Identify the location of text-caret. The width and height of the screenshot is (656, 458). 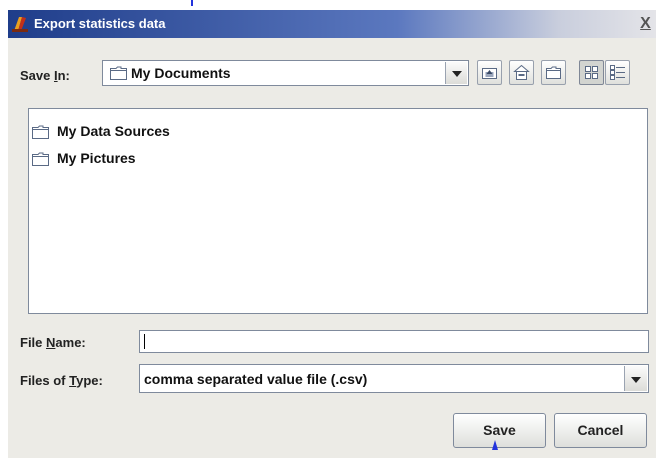
(144, 341).